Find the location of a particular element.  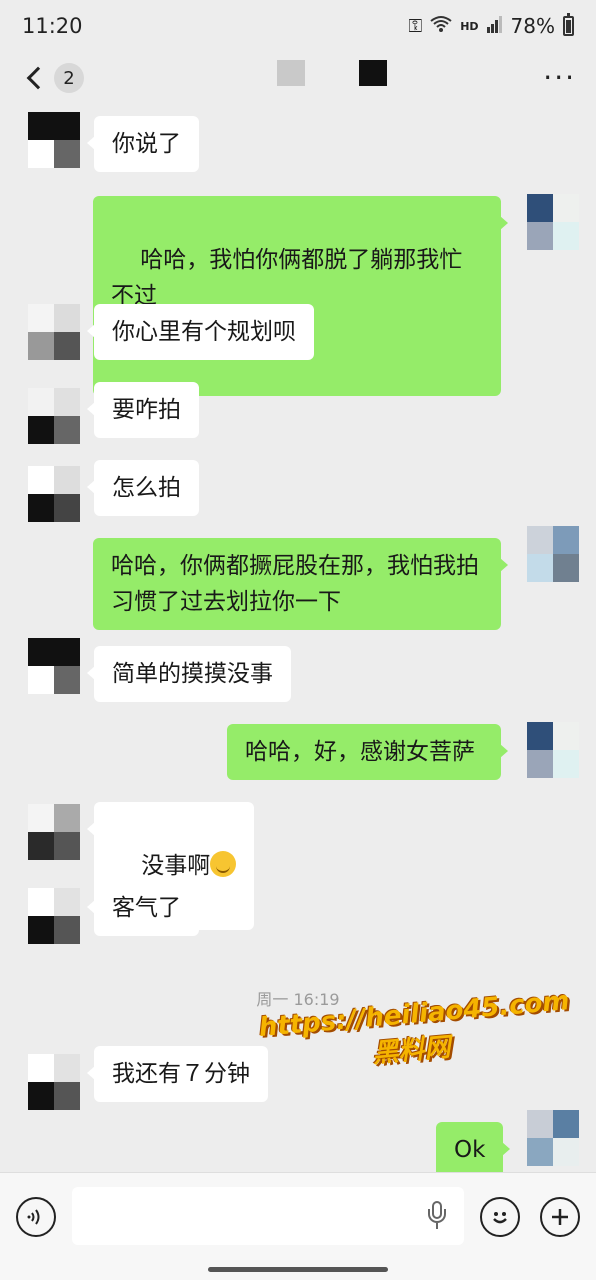

plus-icon is located at coordinates (560, 1217).